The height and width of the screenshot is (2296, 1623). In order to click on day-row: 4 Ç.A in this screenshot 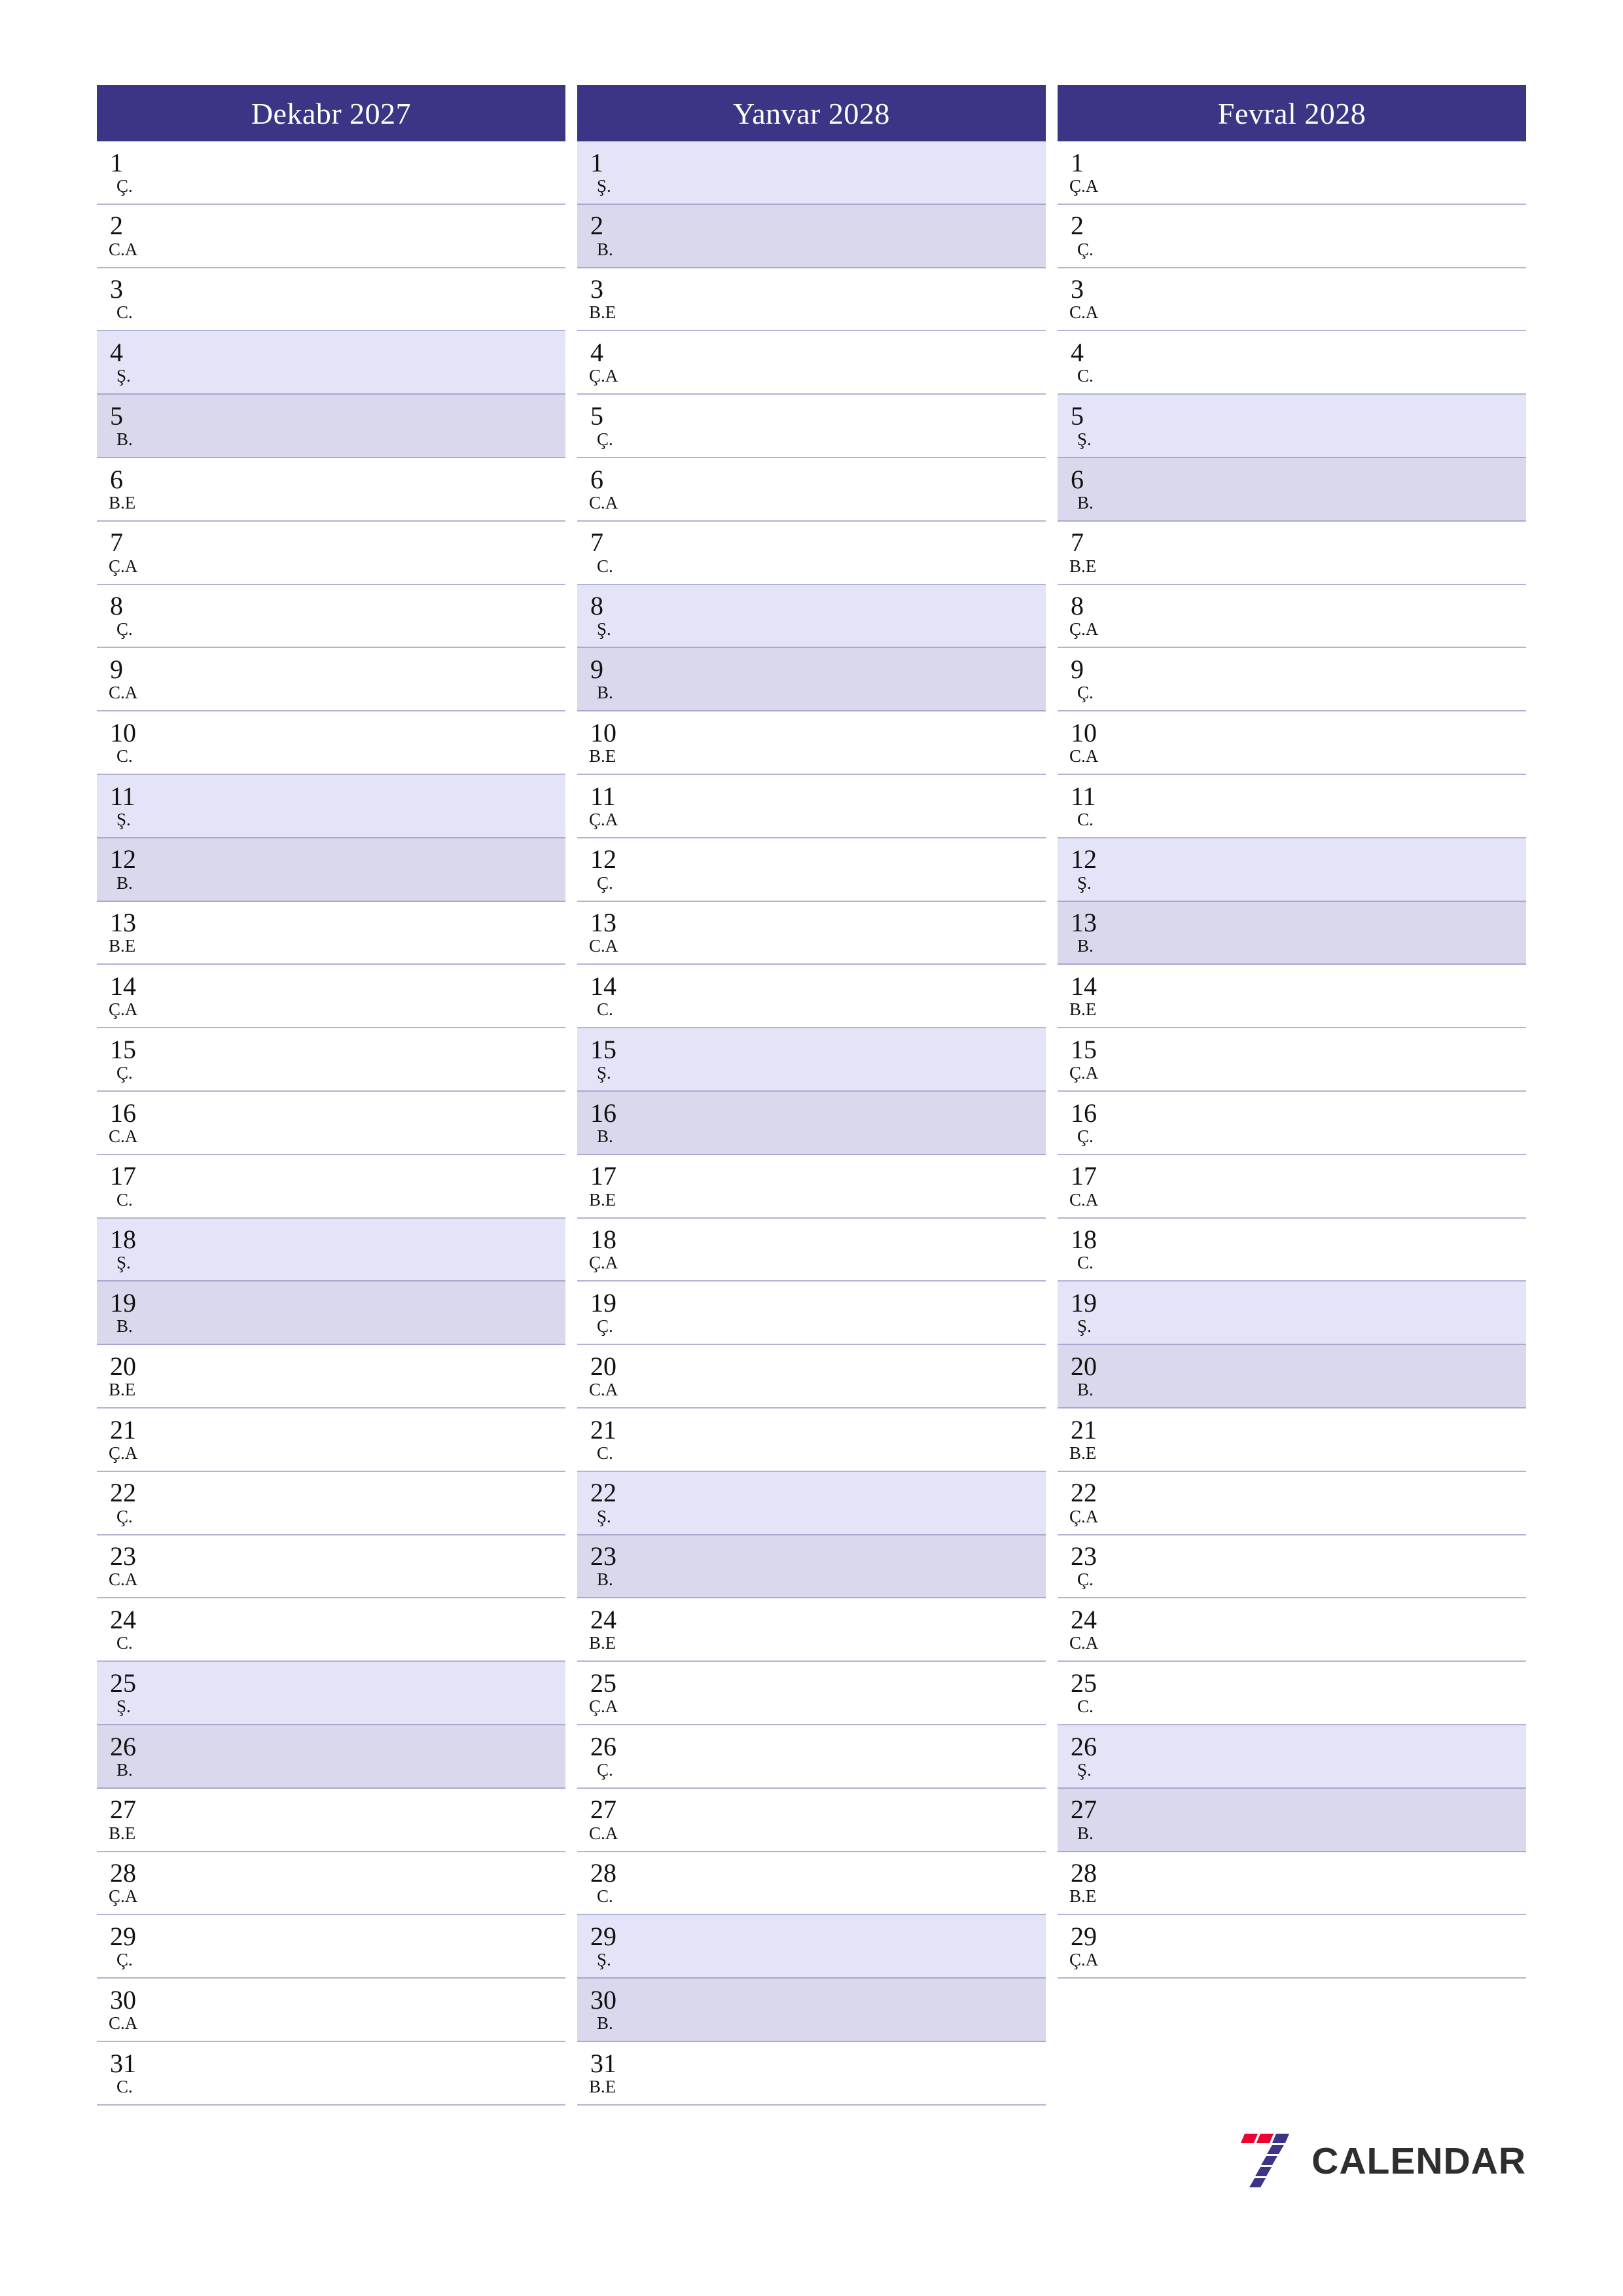, I will do `click(811, 363)`.